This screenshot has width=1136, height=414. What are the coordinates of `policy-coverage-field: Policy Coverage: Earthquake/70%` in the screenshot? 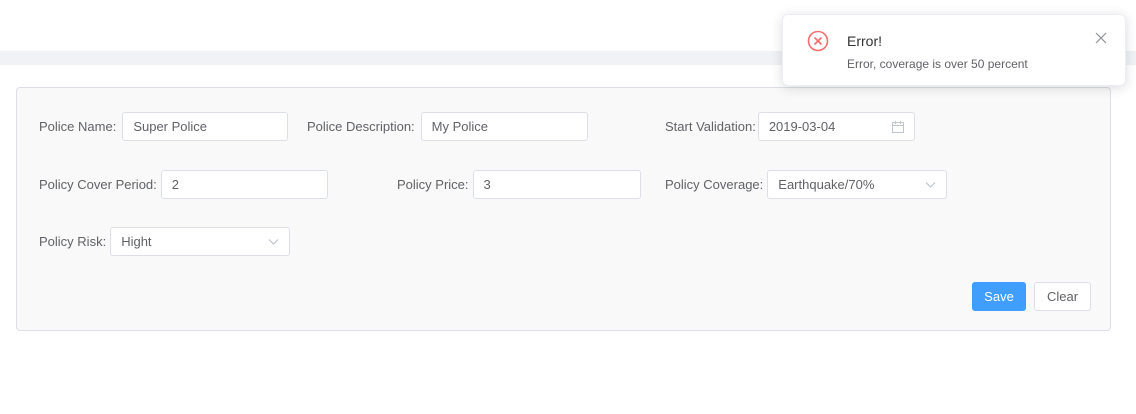 It's located at (806, 184).